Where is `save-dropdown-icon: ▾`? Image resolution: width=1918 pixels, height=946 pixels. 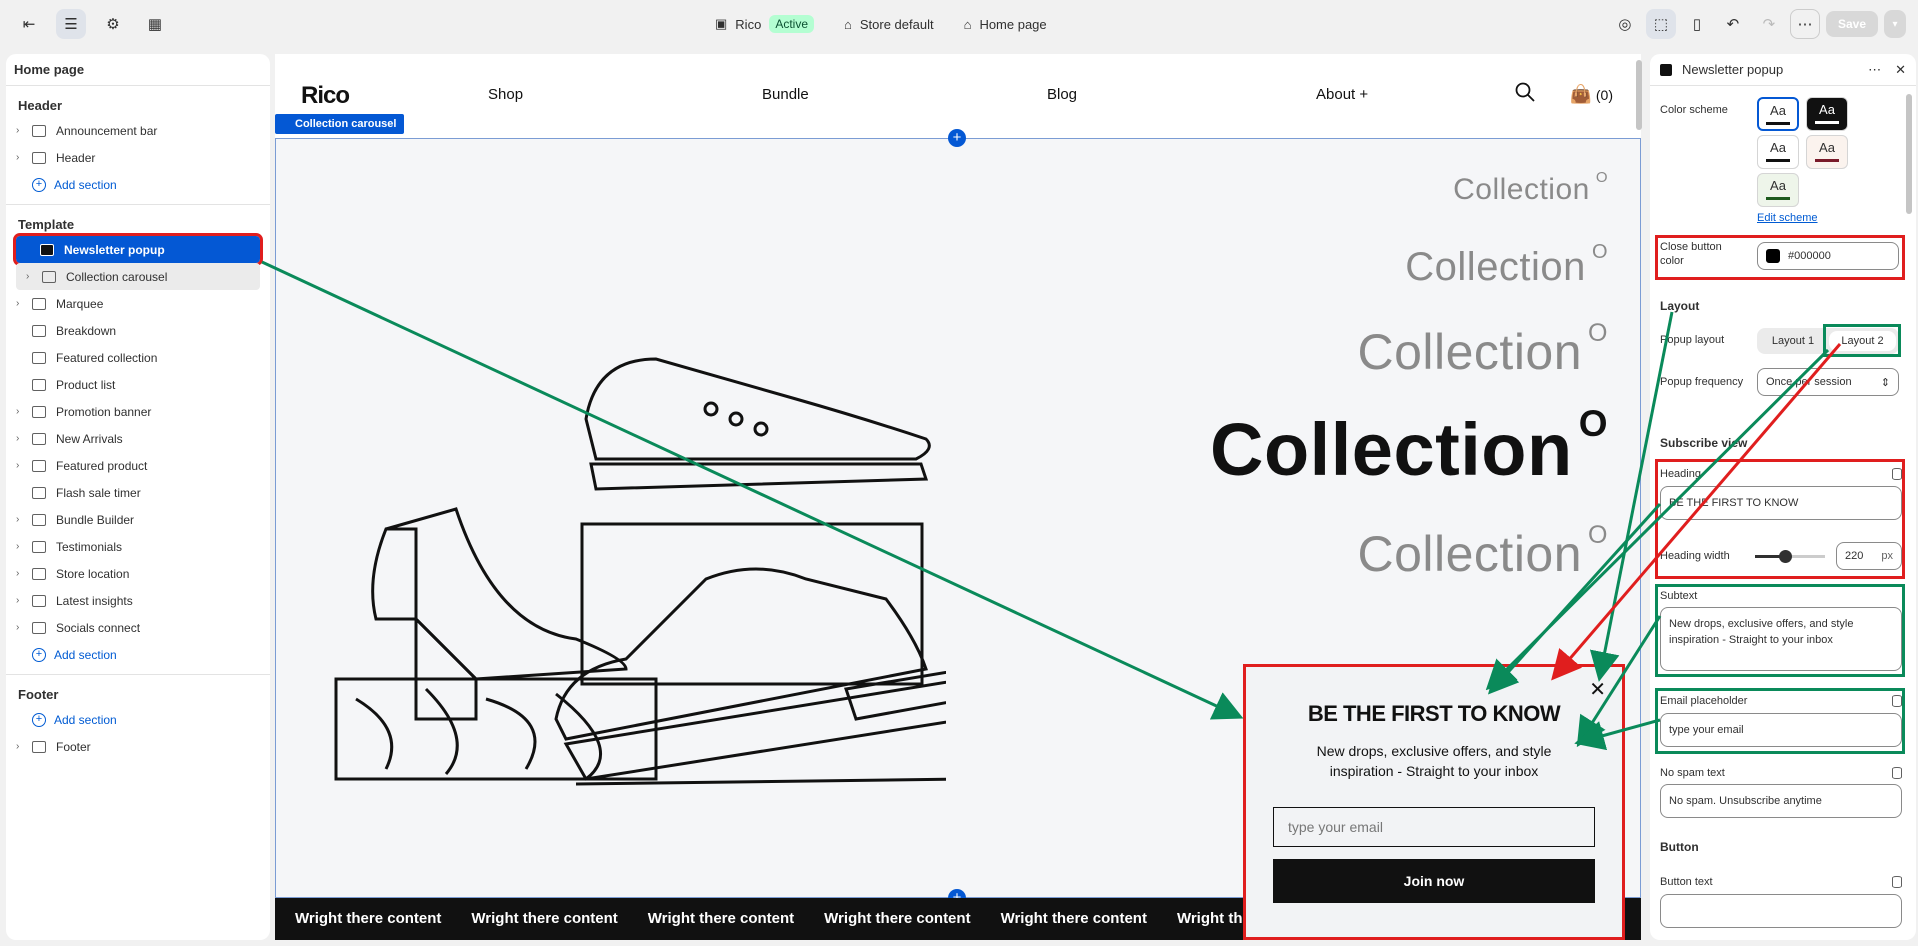 save-dropdown-icon: ▾ is located at coordinates (1895, 24).